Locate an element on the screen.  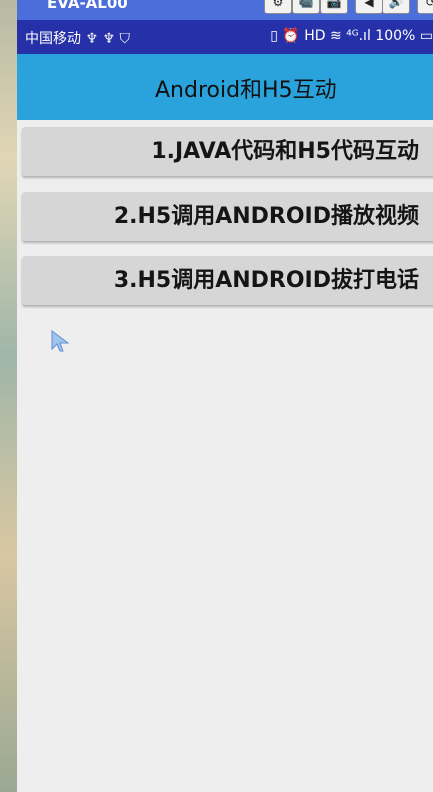
android-status-bar: 中国移动 ♆ ♆ ⛉ ▯ ⏰ HD ≋ ⁴ᴳ.ıl 100% ▭ is located at coordinates (225, 37).